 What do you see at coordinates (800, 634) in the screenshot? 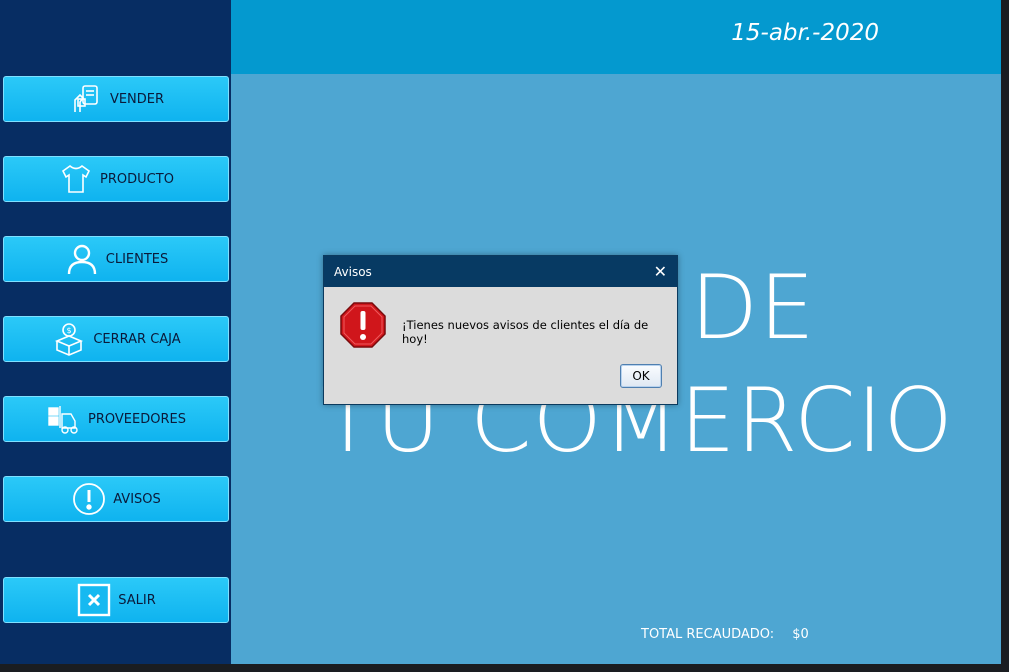
I see `total-value: $0` at bounding box center [800, 634].